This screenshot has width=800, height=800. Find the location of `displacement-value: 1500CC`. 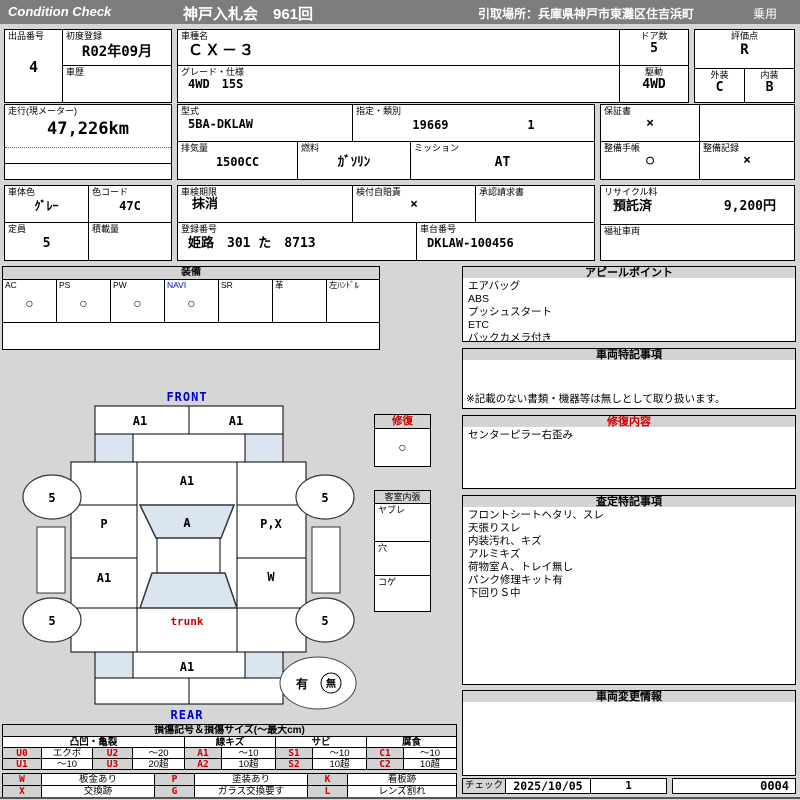

displacement-value: 1500CC is located at coordinates (237, 162).